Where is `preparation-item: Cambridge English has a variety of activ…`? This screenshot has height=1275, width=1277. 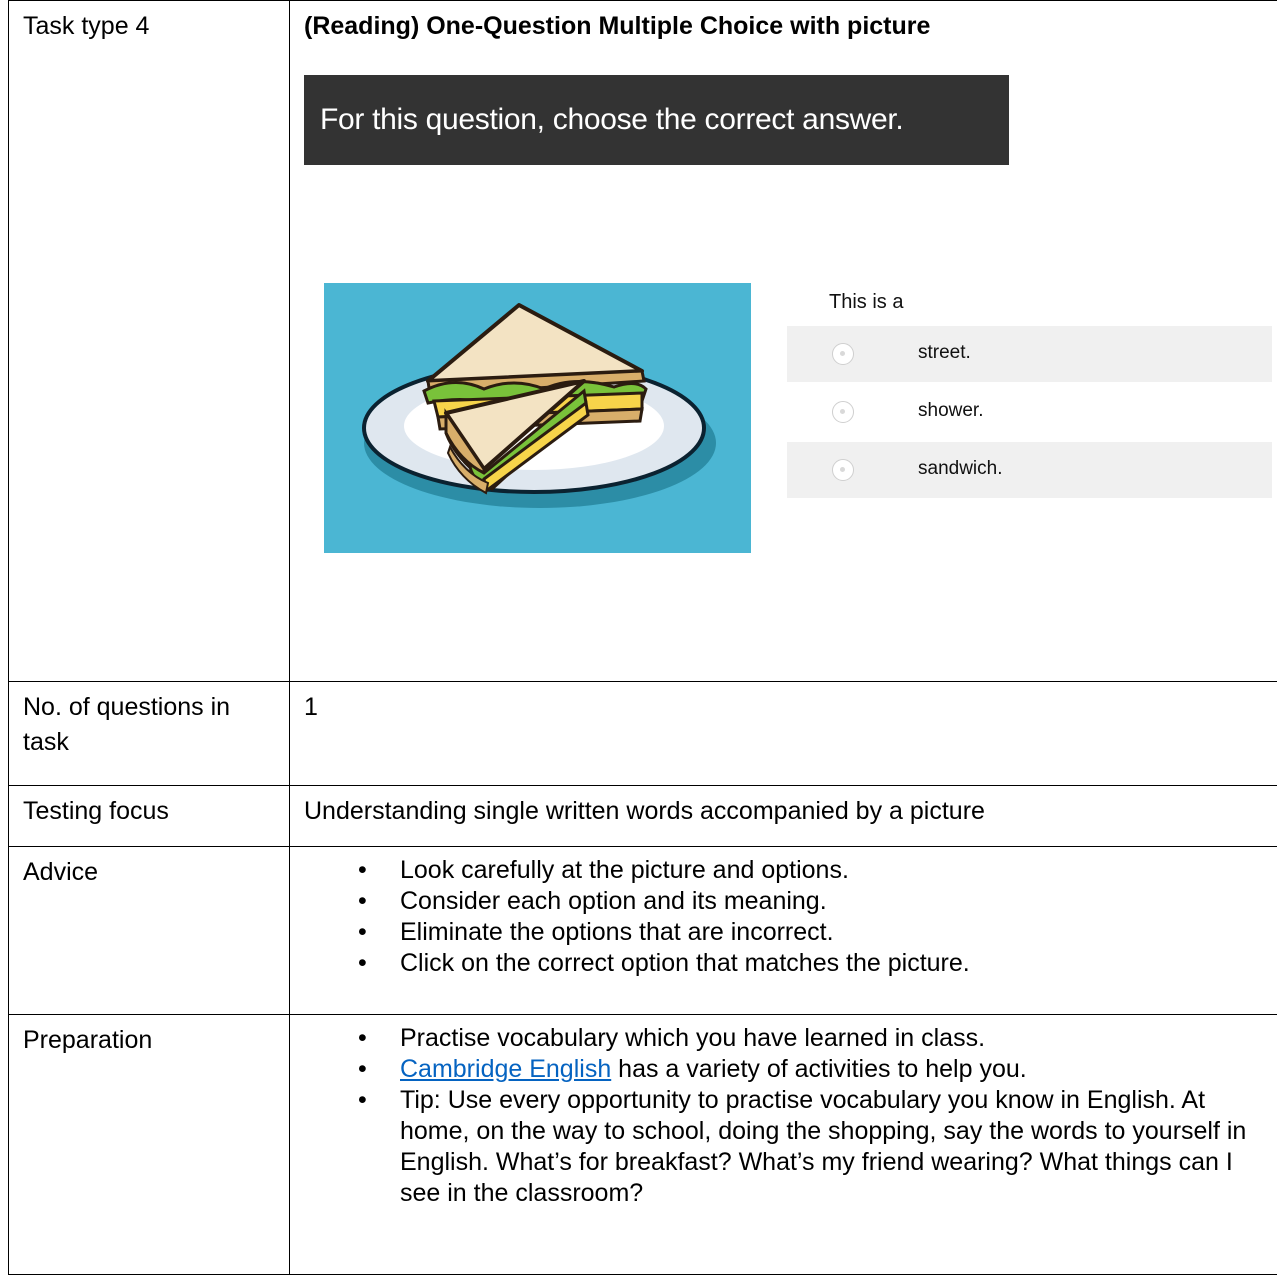
preparation-item: Cambridge English has a variety of activ… is located at coordinates (790, 1069).